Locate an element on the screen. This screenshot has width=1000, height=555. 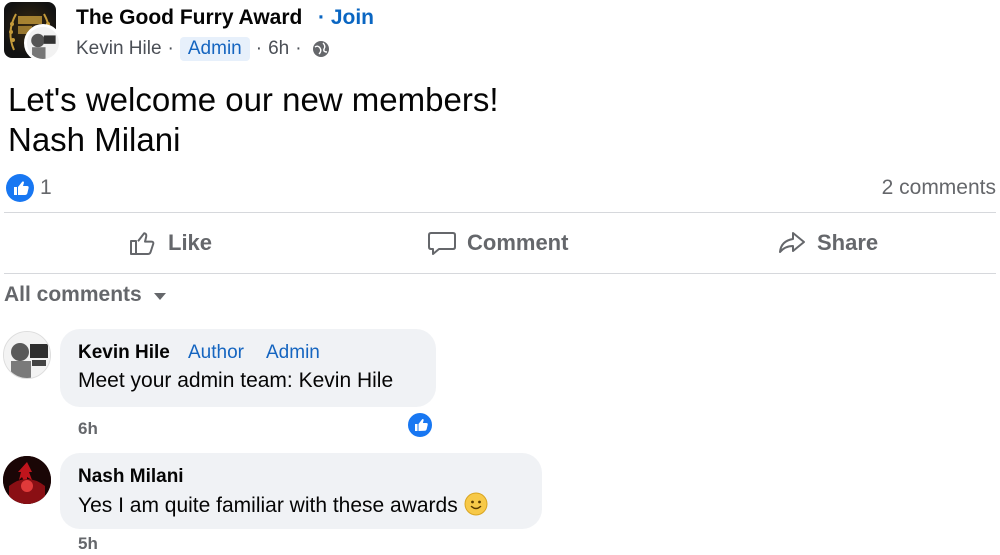
comments-filter-label: All comments is located at coordinates (73, 294).